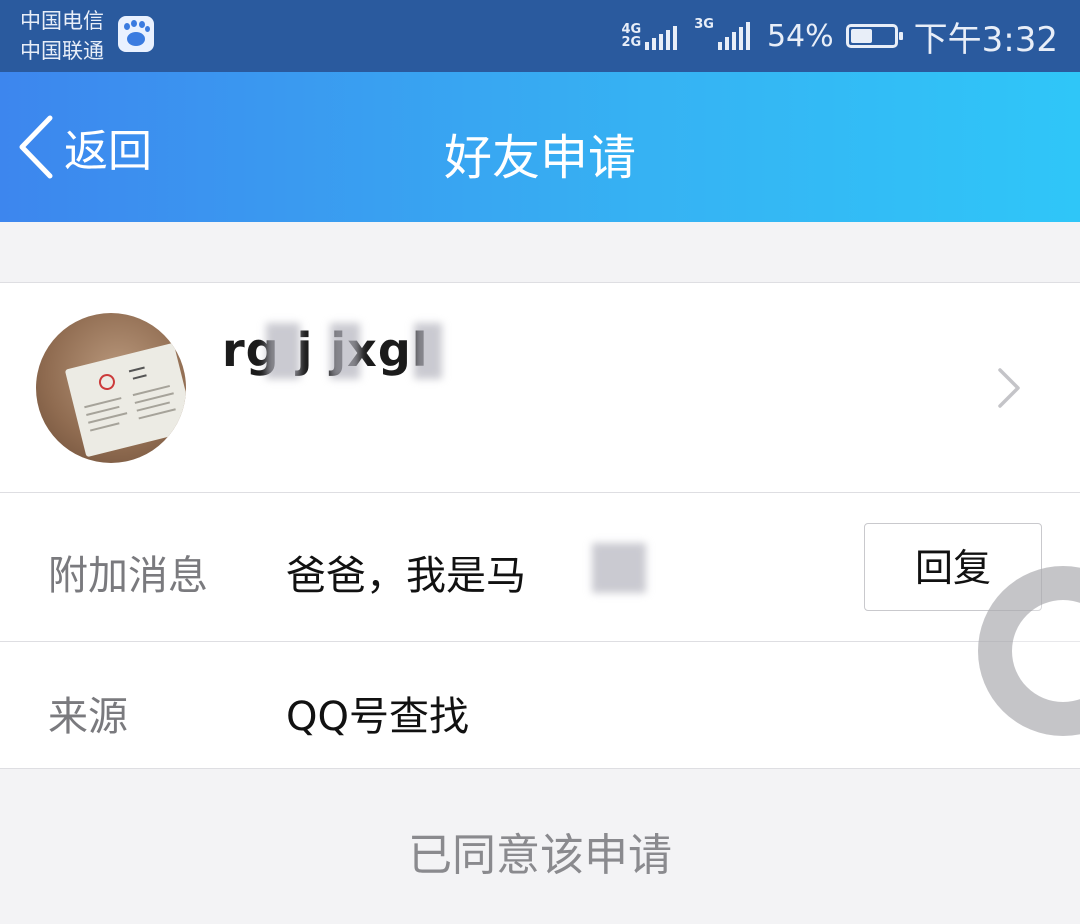 The image size is (1080, 924). What do you see at coordinates (62, 51) in the screenshot?
I see `carrier-2: 中国联通` at bounding box center [62, 51].